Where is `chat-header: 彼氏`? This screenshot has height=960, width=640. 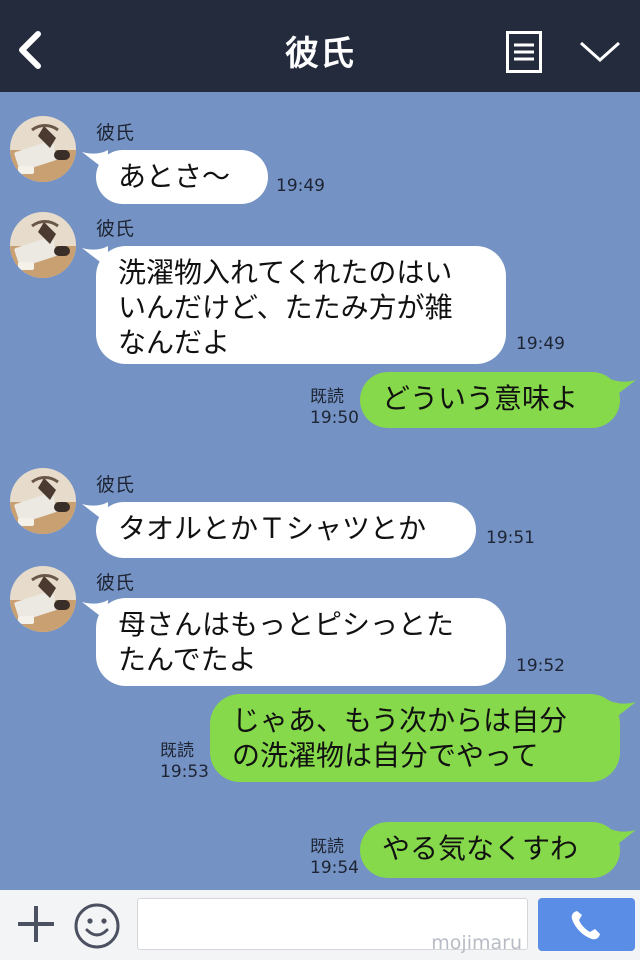
chat-header: 彼氏 is located at coordinates (320, 46).